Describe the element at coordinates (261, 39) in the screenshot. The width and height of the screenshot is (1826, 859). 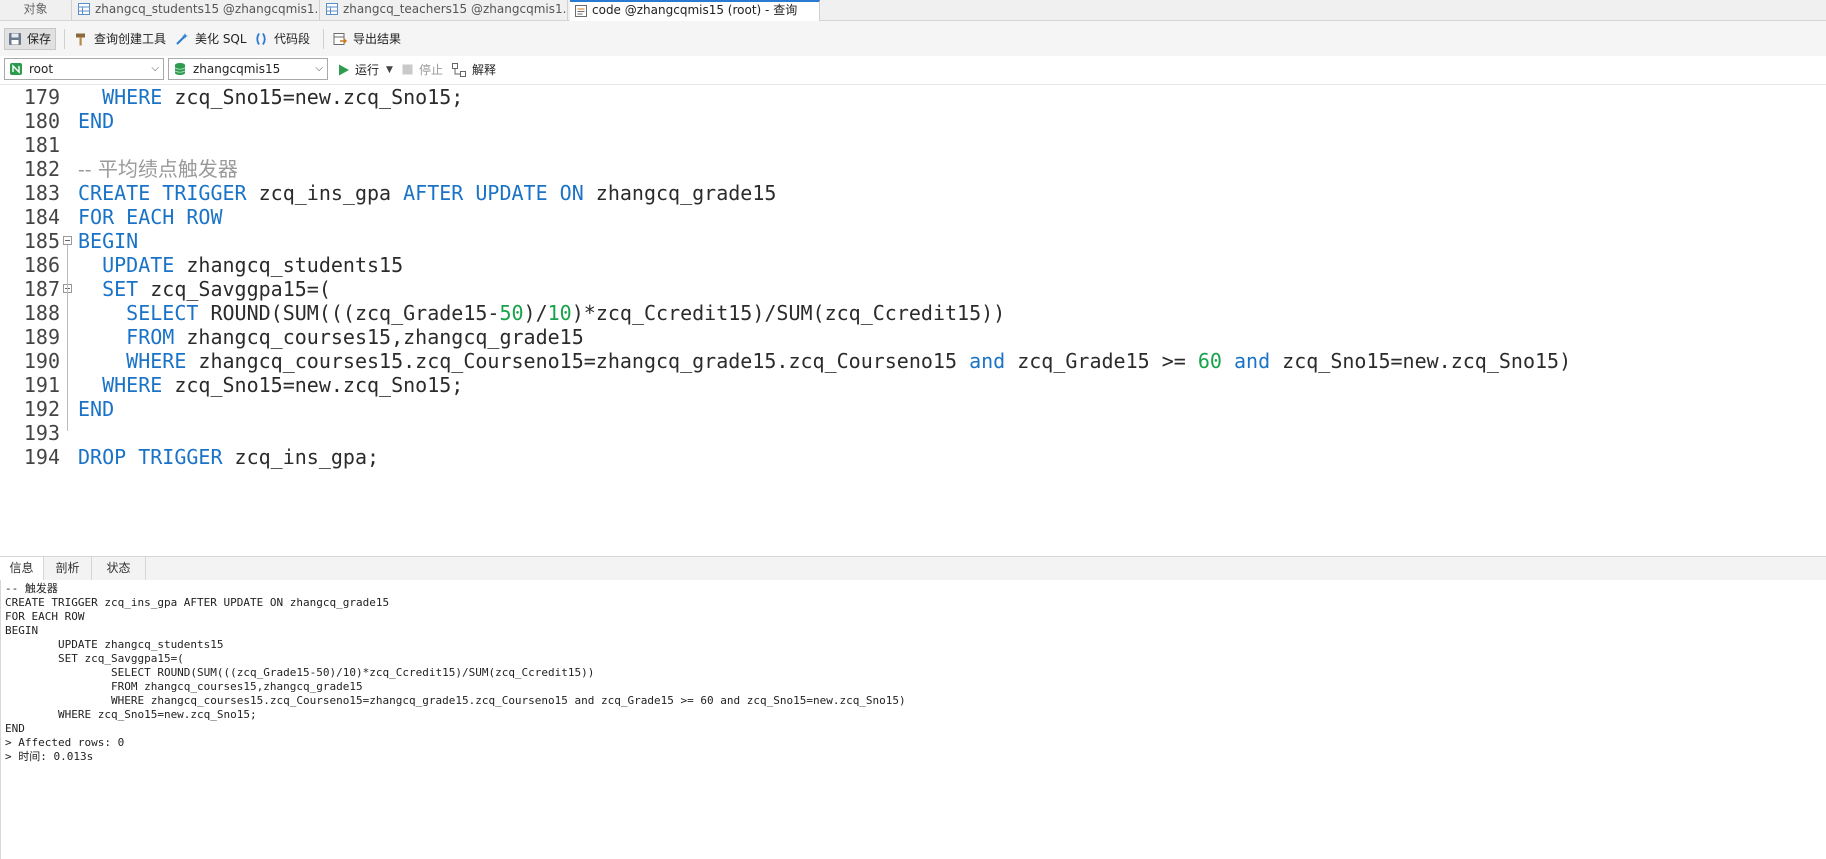
I see `parentheses-icon` at that location.